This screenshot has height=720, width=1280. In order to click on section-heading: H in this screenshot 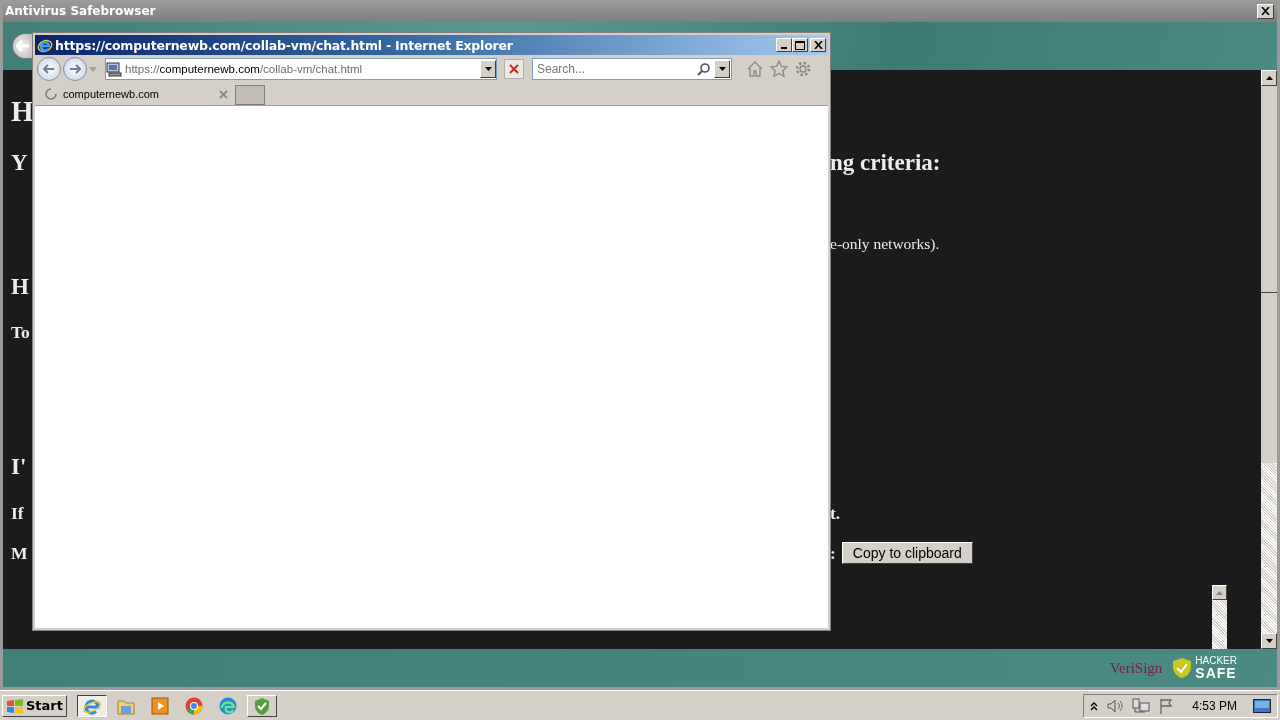, I will do `click(20, 287)`.